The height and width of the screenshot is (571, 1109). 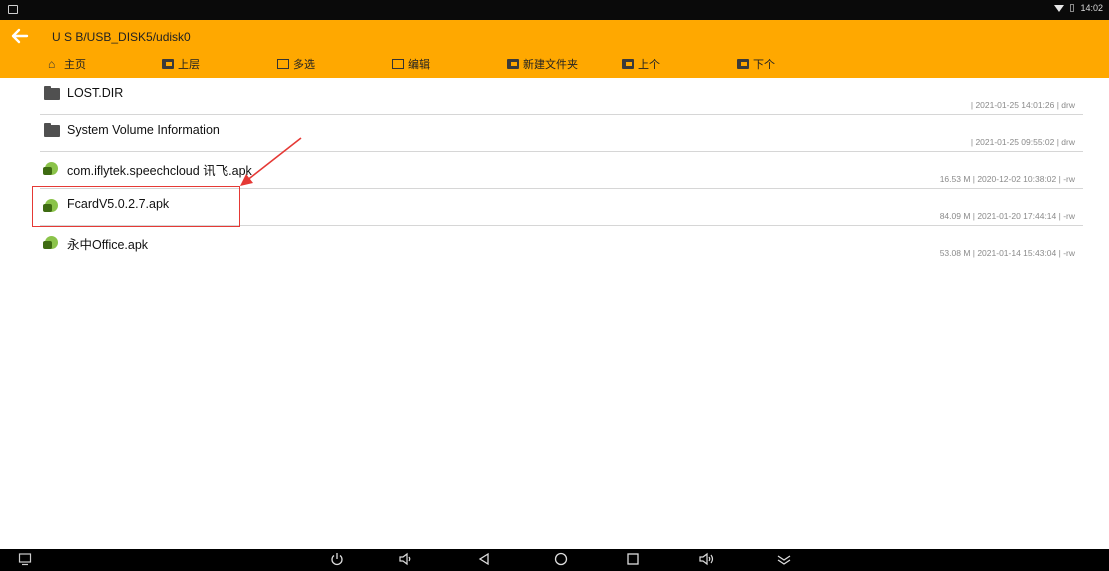 I want to click on edit-icon, so click(x=398, y=64).